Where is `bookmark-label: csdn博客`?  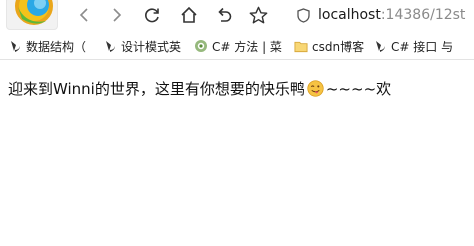 bookmark-label: csdn博客 is located at coordinates (338, 46).